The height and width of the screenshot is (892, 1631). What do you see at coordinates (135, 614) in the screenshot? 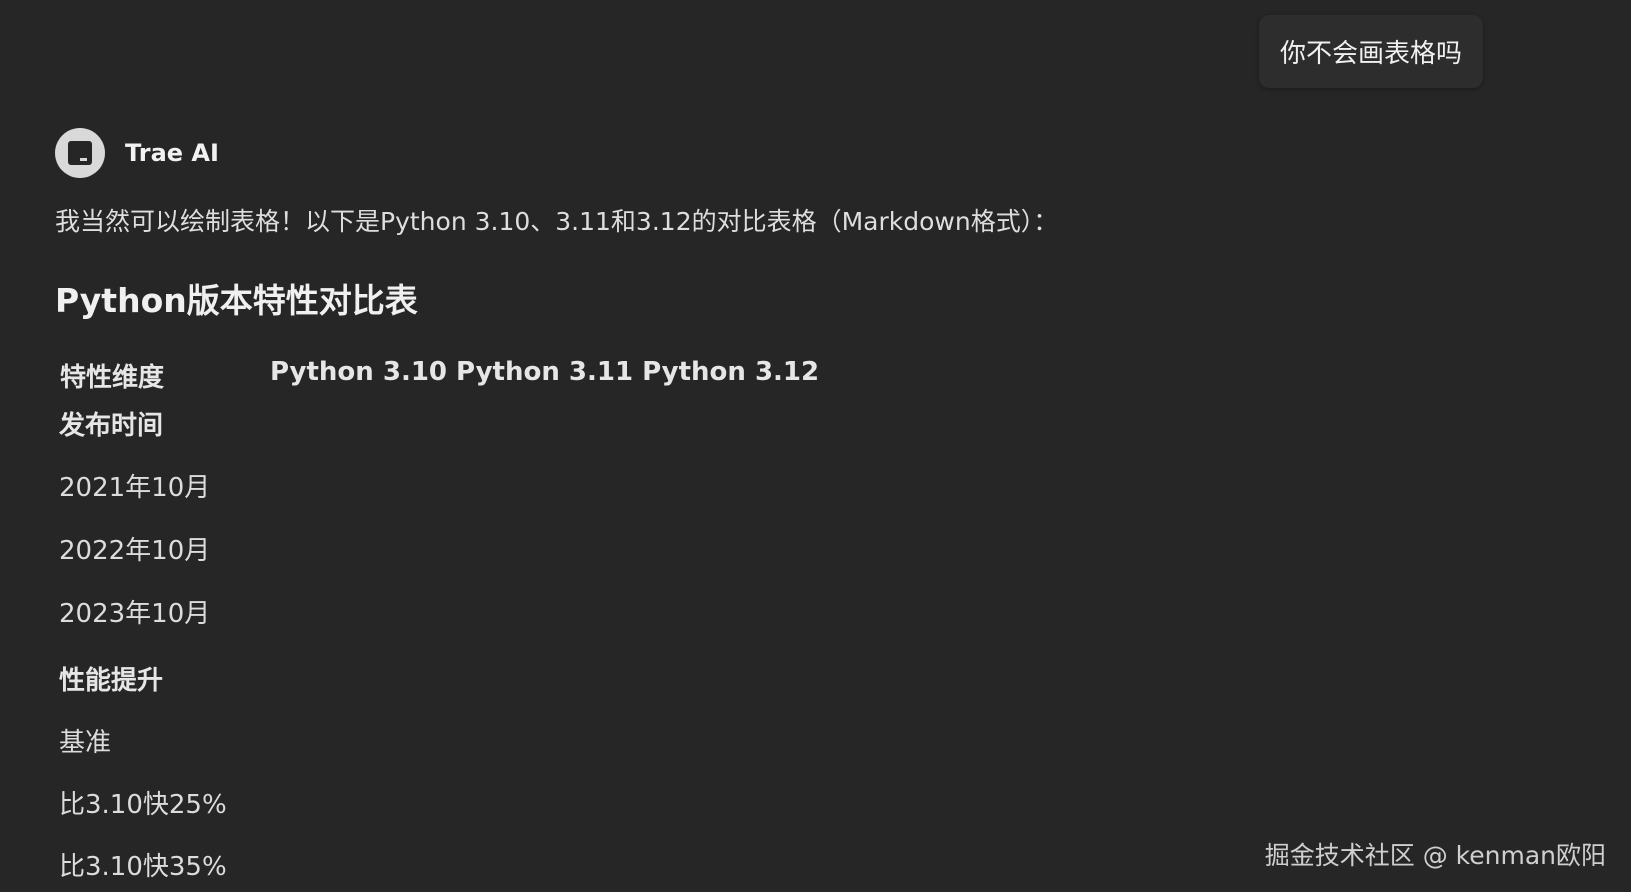
I see `table-cell: 2023年10月` at bounding box center [135, 614].